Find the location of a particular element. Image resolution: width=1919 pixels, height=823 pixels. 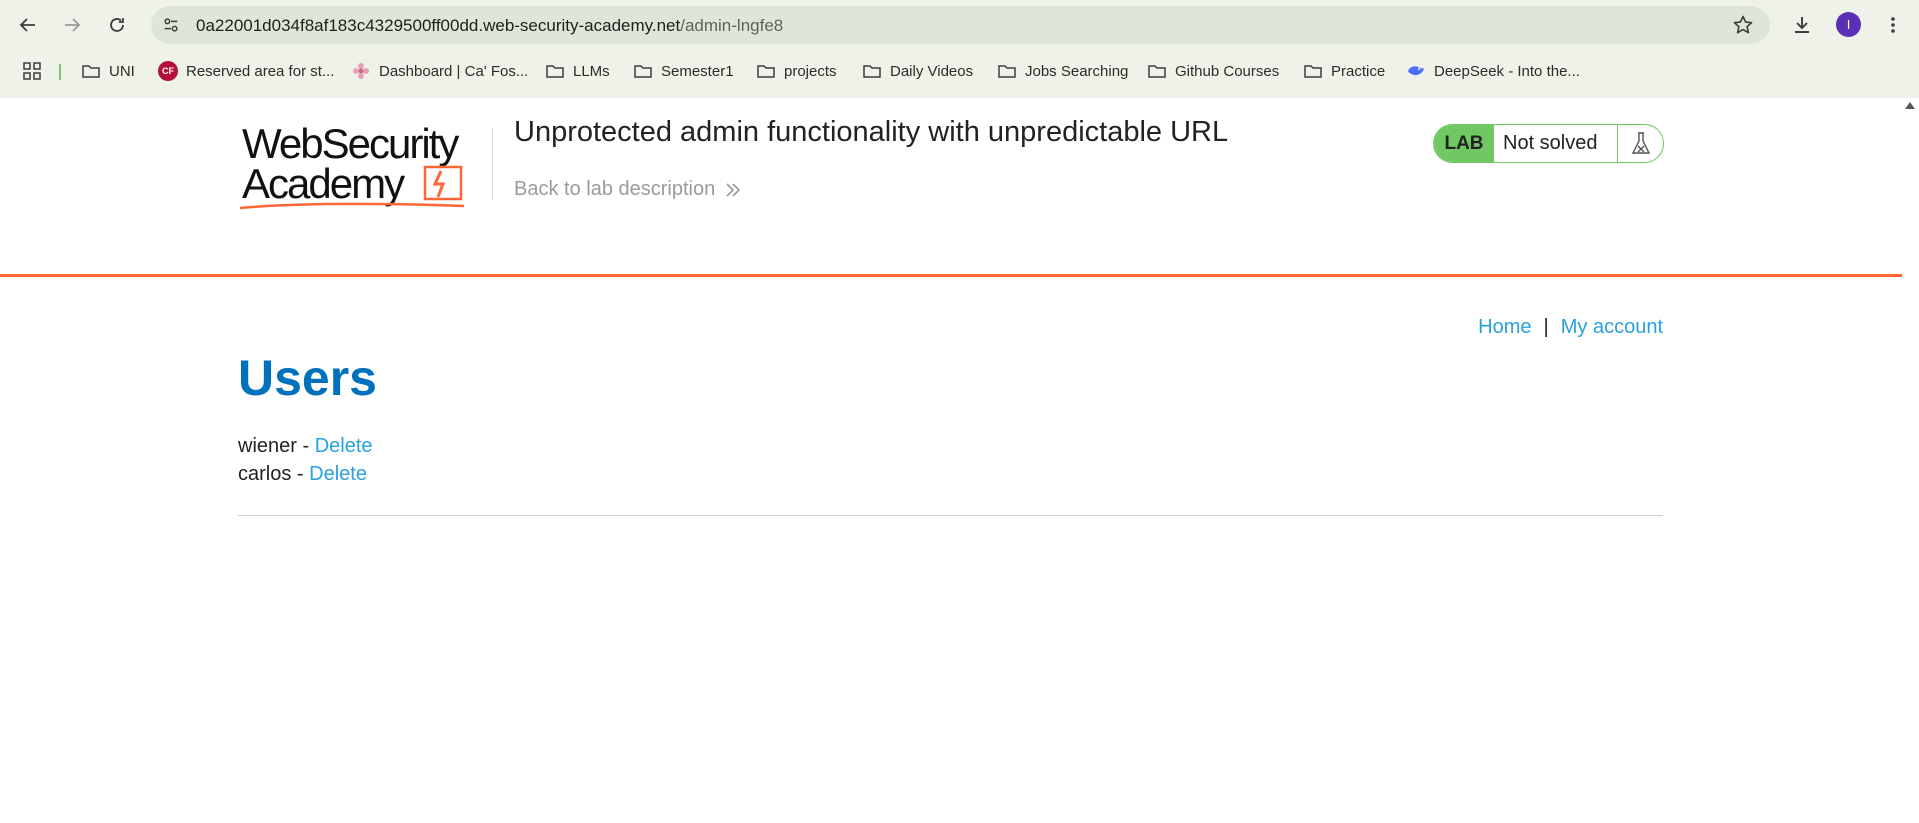

download-icon is located at coordinates (1802, 25).